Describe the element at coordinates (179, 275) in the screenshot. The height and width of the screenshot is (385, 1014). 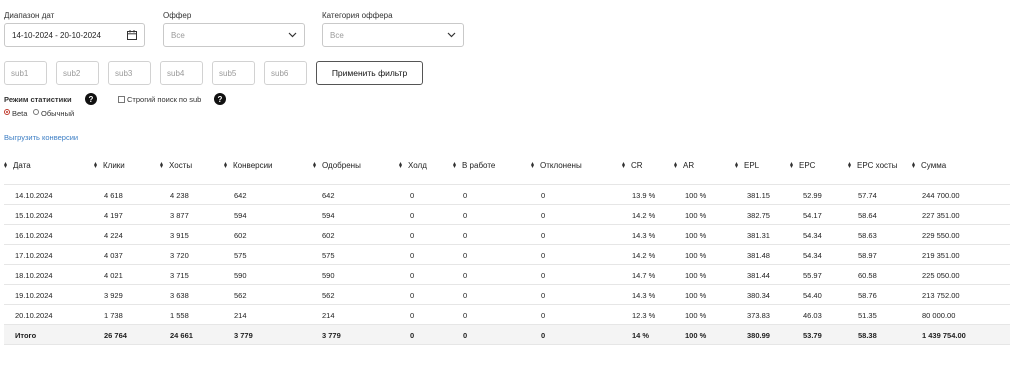
I see `table-cell: 3 715` at that location.